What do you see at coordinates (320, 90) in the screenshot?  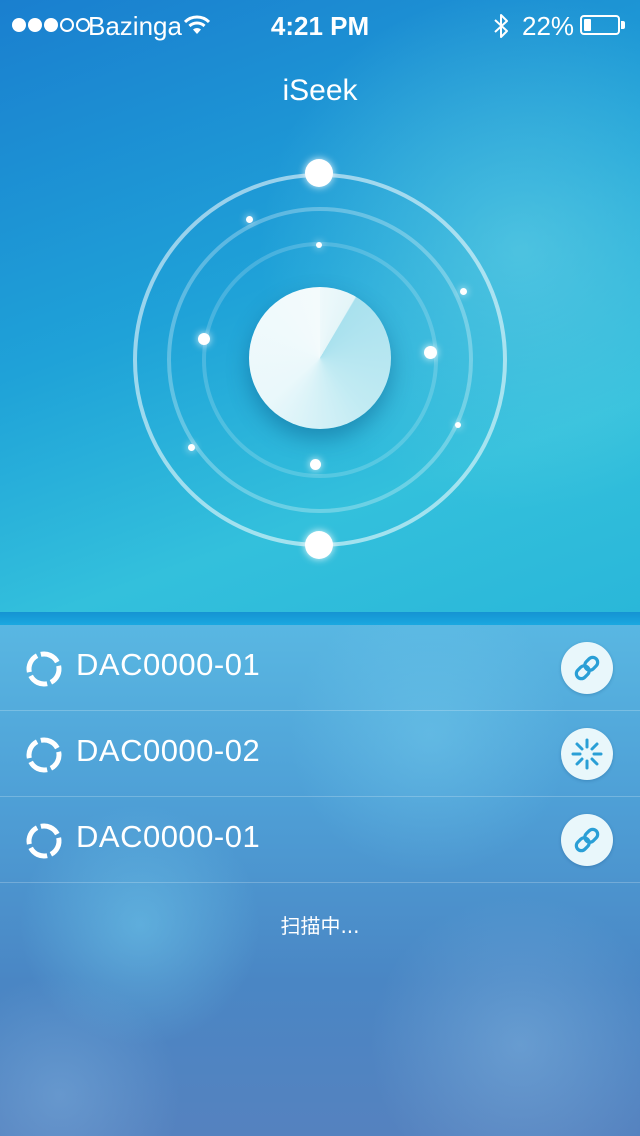 I see `page-title: iSeek` at bounding box center [320, 90].